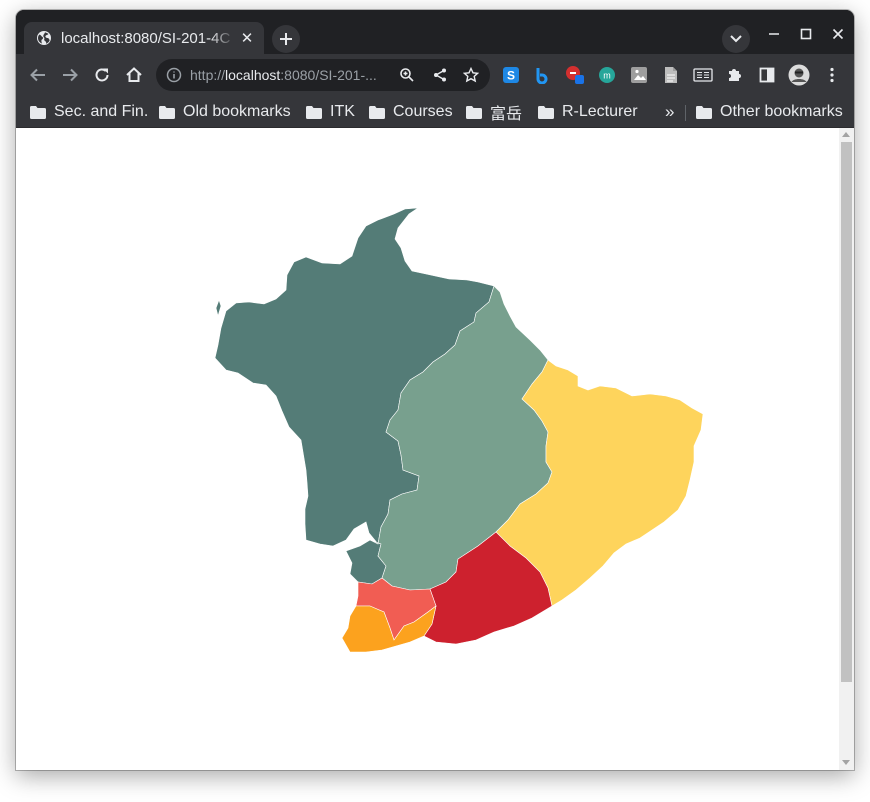 Image resolution: width=870 pixels, height=802 pixels. I want to click on bookmark-folder: ITK, so click(330, 112).